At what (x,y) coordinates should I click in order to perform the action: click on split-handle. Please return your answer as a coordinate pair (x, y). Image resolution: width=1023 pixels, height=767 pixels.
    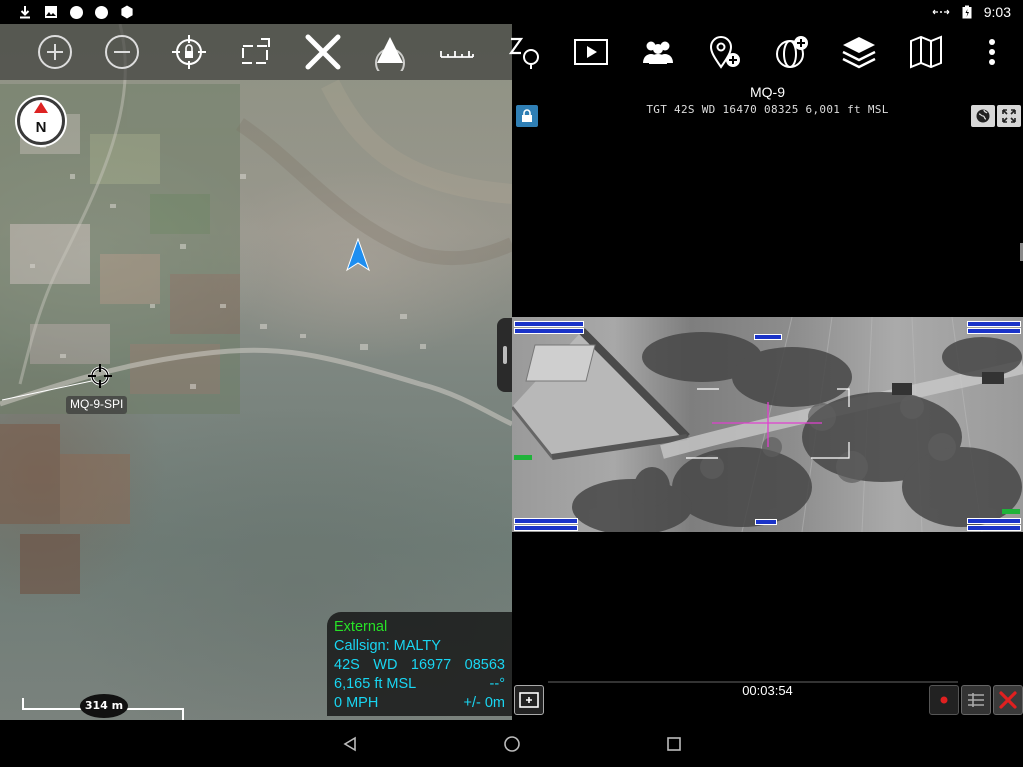
    Looking at the image, I should click on (505, 355).